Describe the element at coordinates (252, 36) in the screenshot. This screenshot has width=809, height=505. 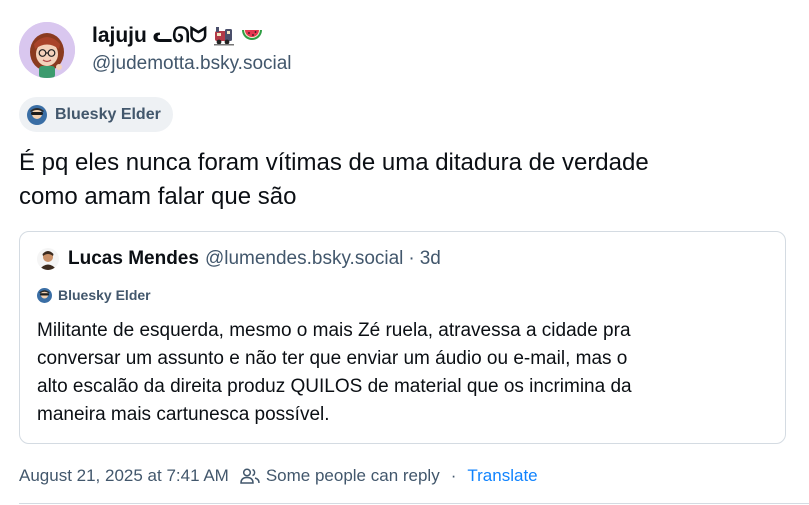
I see `watermelon-emoji-icon` at that location.